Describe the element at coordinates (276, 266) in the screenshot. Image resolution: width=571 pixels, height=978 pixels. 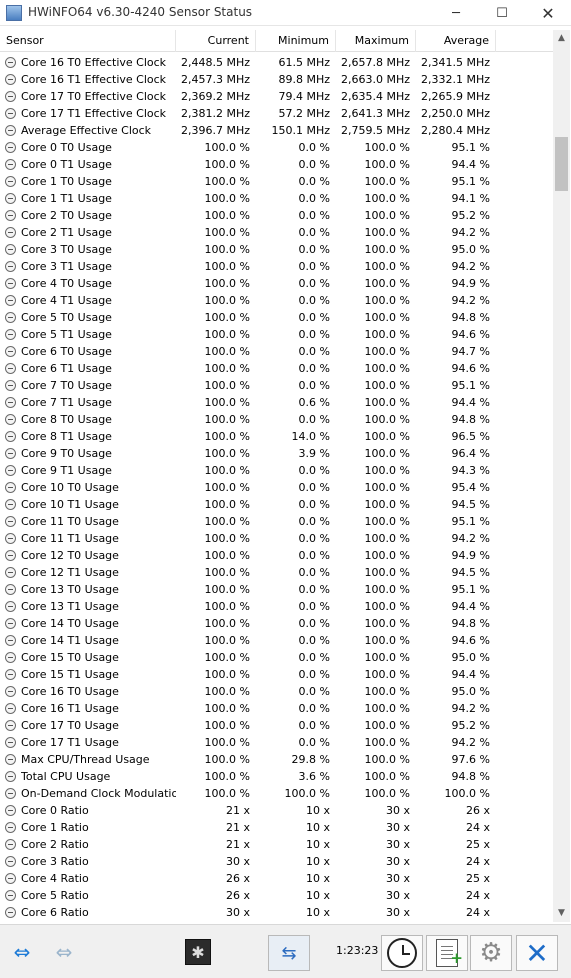
I see `table-row: Core 3 T1 Usage 100.0 % 0.0 % 100.0 % 94.2 %` at that location.